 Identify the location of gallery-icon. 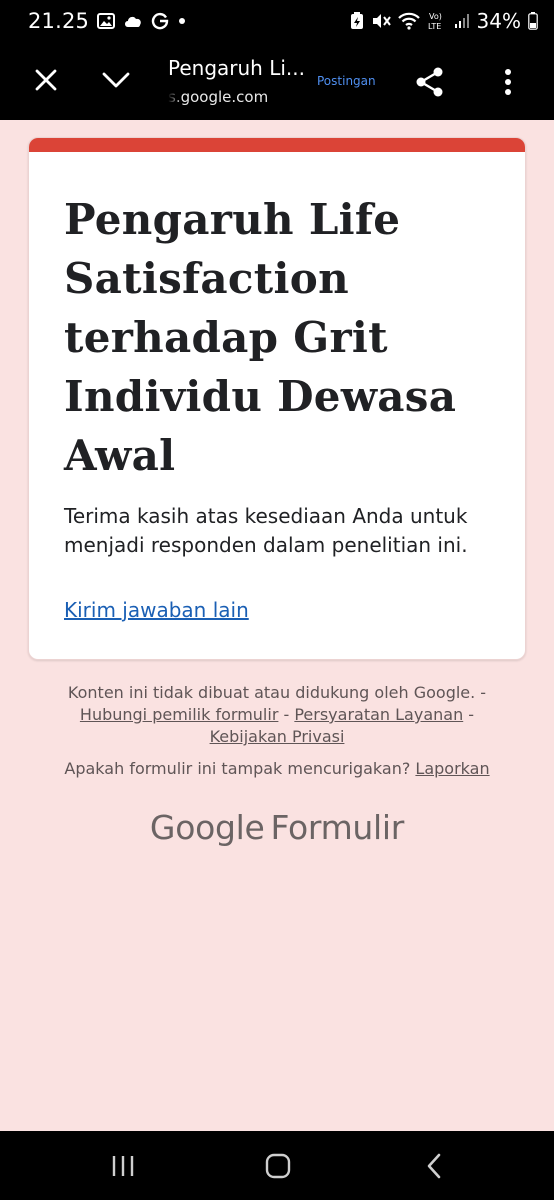
(106, 21).